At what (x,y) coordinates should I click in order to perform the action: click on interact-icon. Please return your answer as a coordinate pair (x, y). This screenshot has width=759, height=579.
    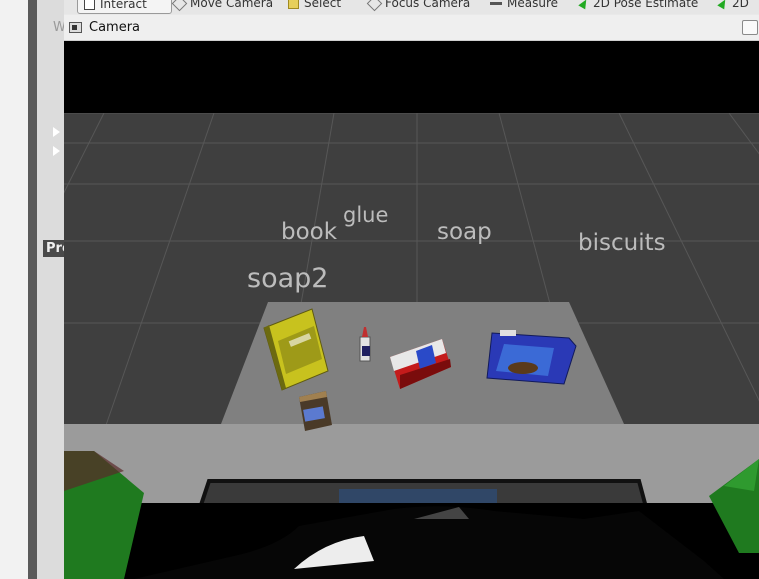
    Looking at the image, I should click on (89, 5).